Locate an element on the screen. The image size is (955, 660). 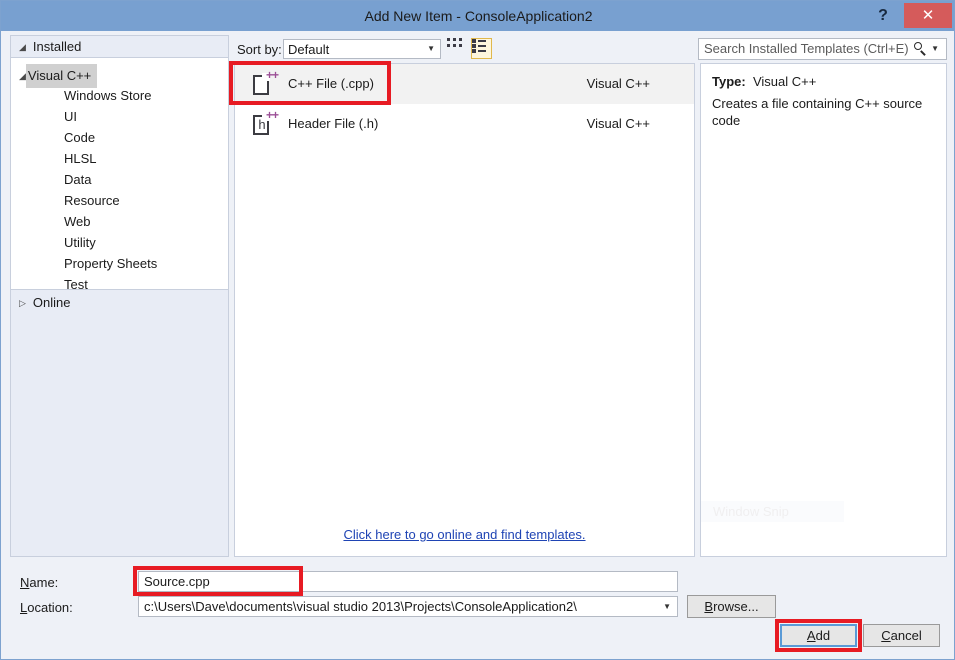
sidebar-item-hlsl: HLSL is located at coordinates (119, 158).